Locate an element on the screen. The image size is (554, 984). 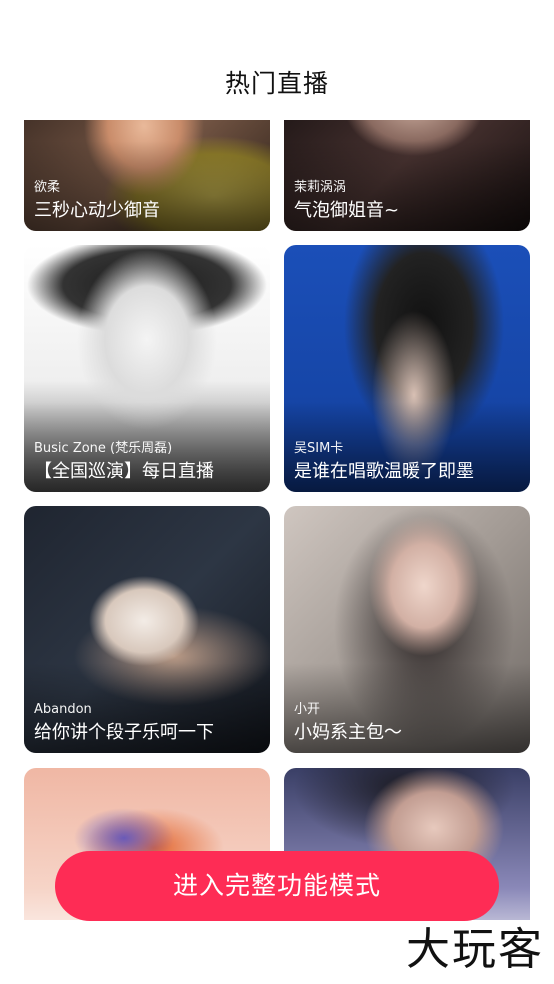
room-title: 是谁在唱歌温暖了即墨 is located at coordinates (384, 471).